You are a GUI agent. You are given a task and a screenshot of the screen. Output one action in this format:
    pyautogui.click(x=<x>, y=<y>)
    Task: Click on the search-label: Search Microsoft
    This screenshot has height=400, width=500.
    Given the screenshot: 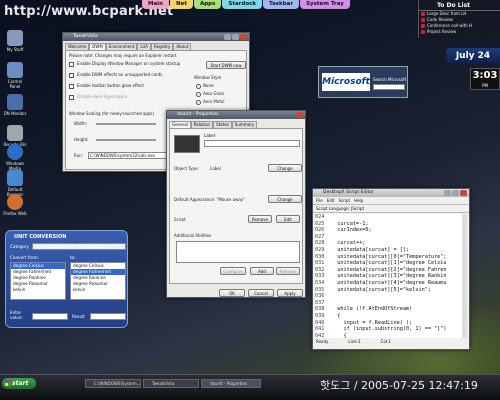 What is the action you would take?
    pyautogui.click(x=390, y=79)
    